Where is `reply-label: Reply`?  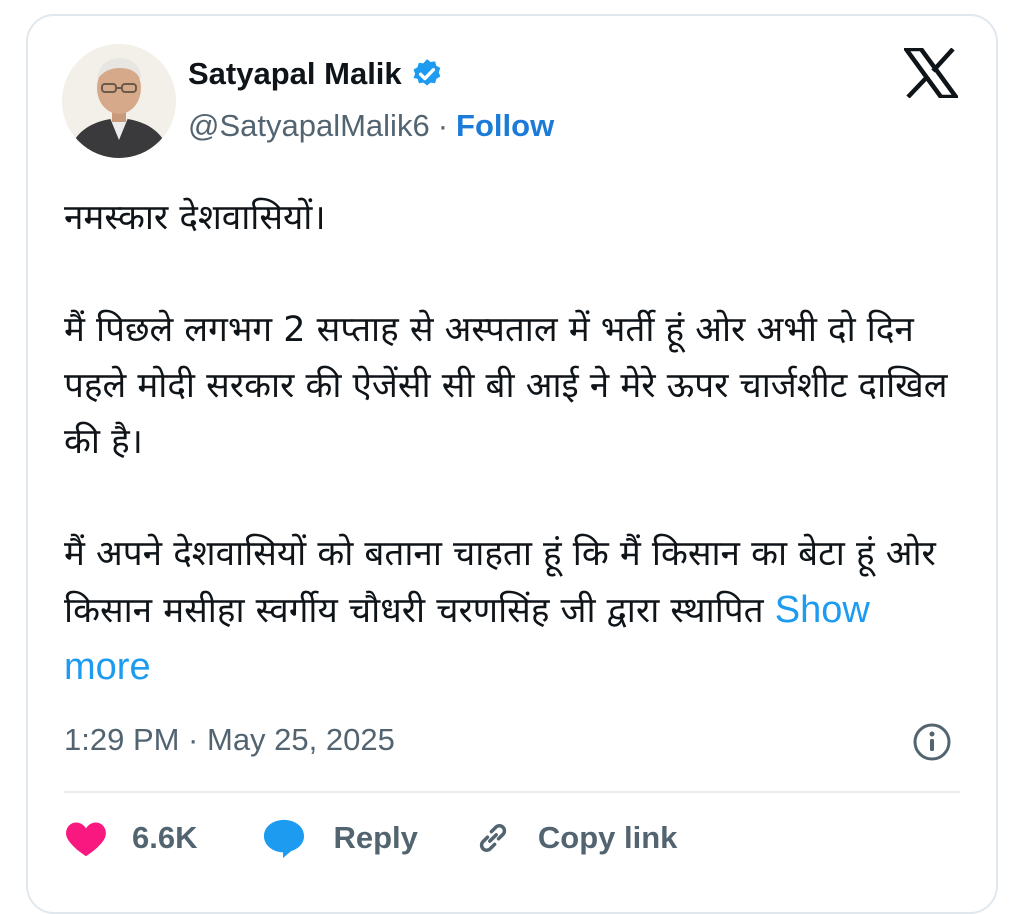 reply-label: Reply is located at coordinates (375, 837).